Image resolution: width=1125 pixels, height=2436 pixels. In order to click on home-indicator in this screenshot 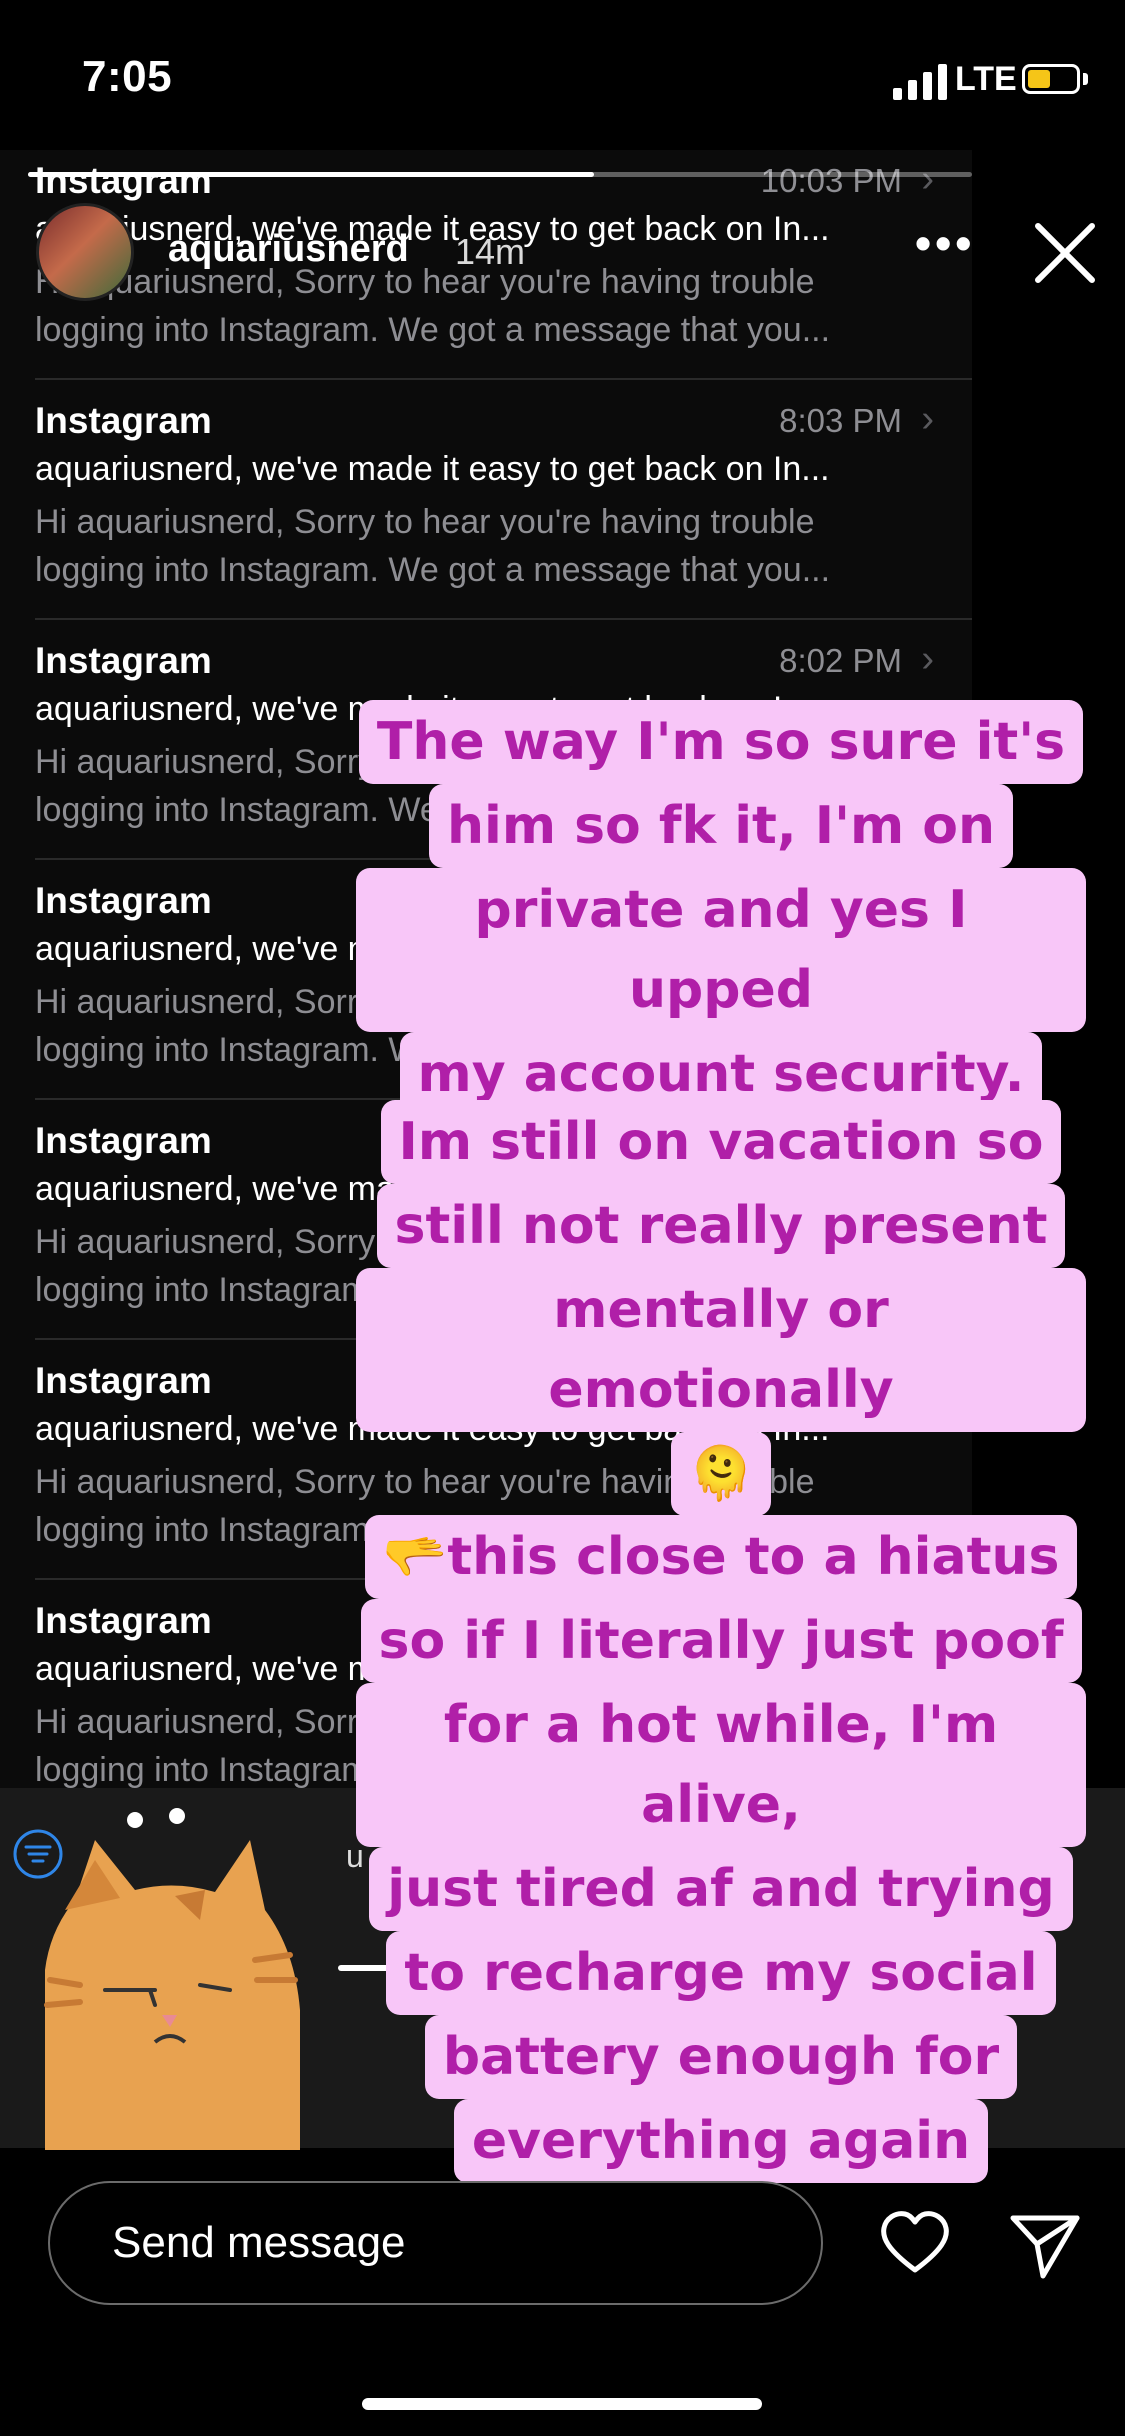, I will do `click(562, 2404)`.